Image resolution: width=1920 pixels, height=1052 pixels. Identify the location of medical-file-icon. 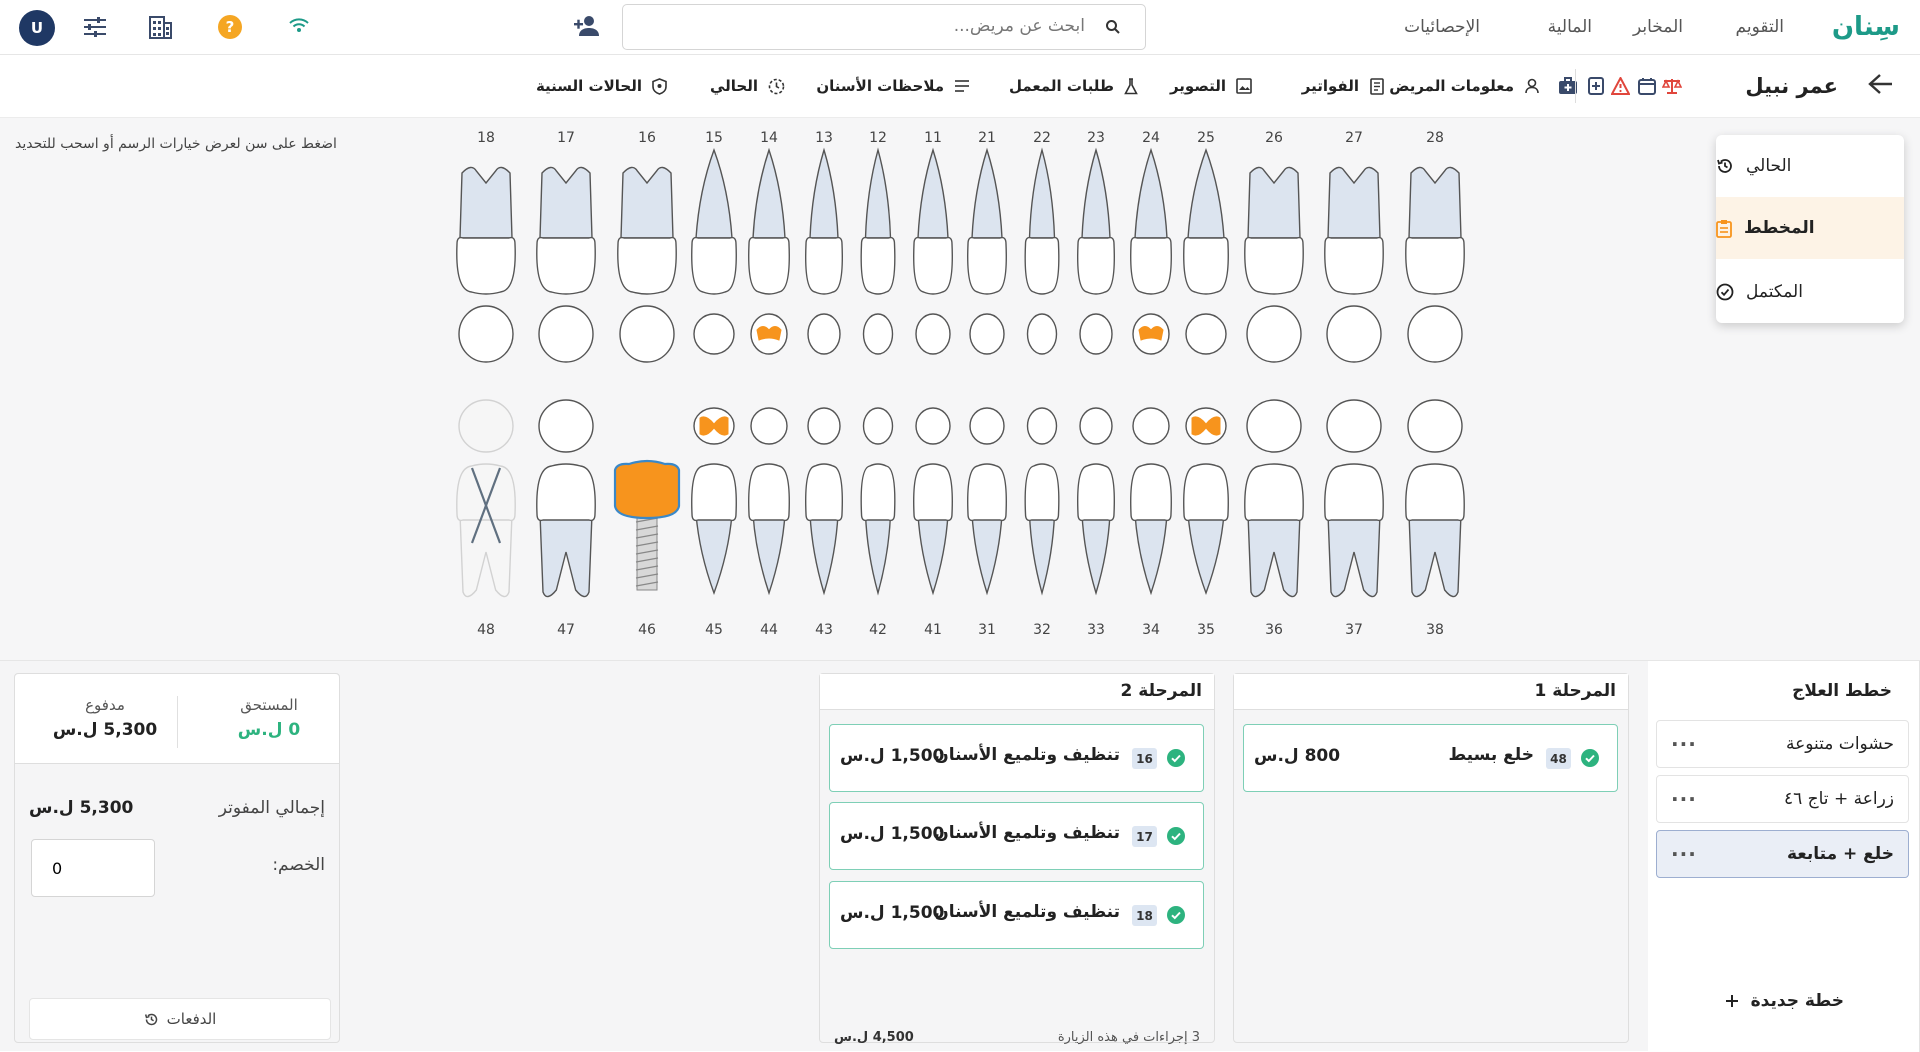
(1596, 86).